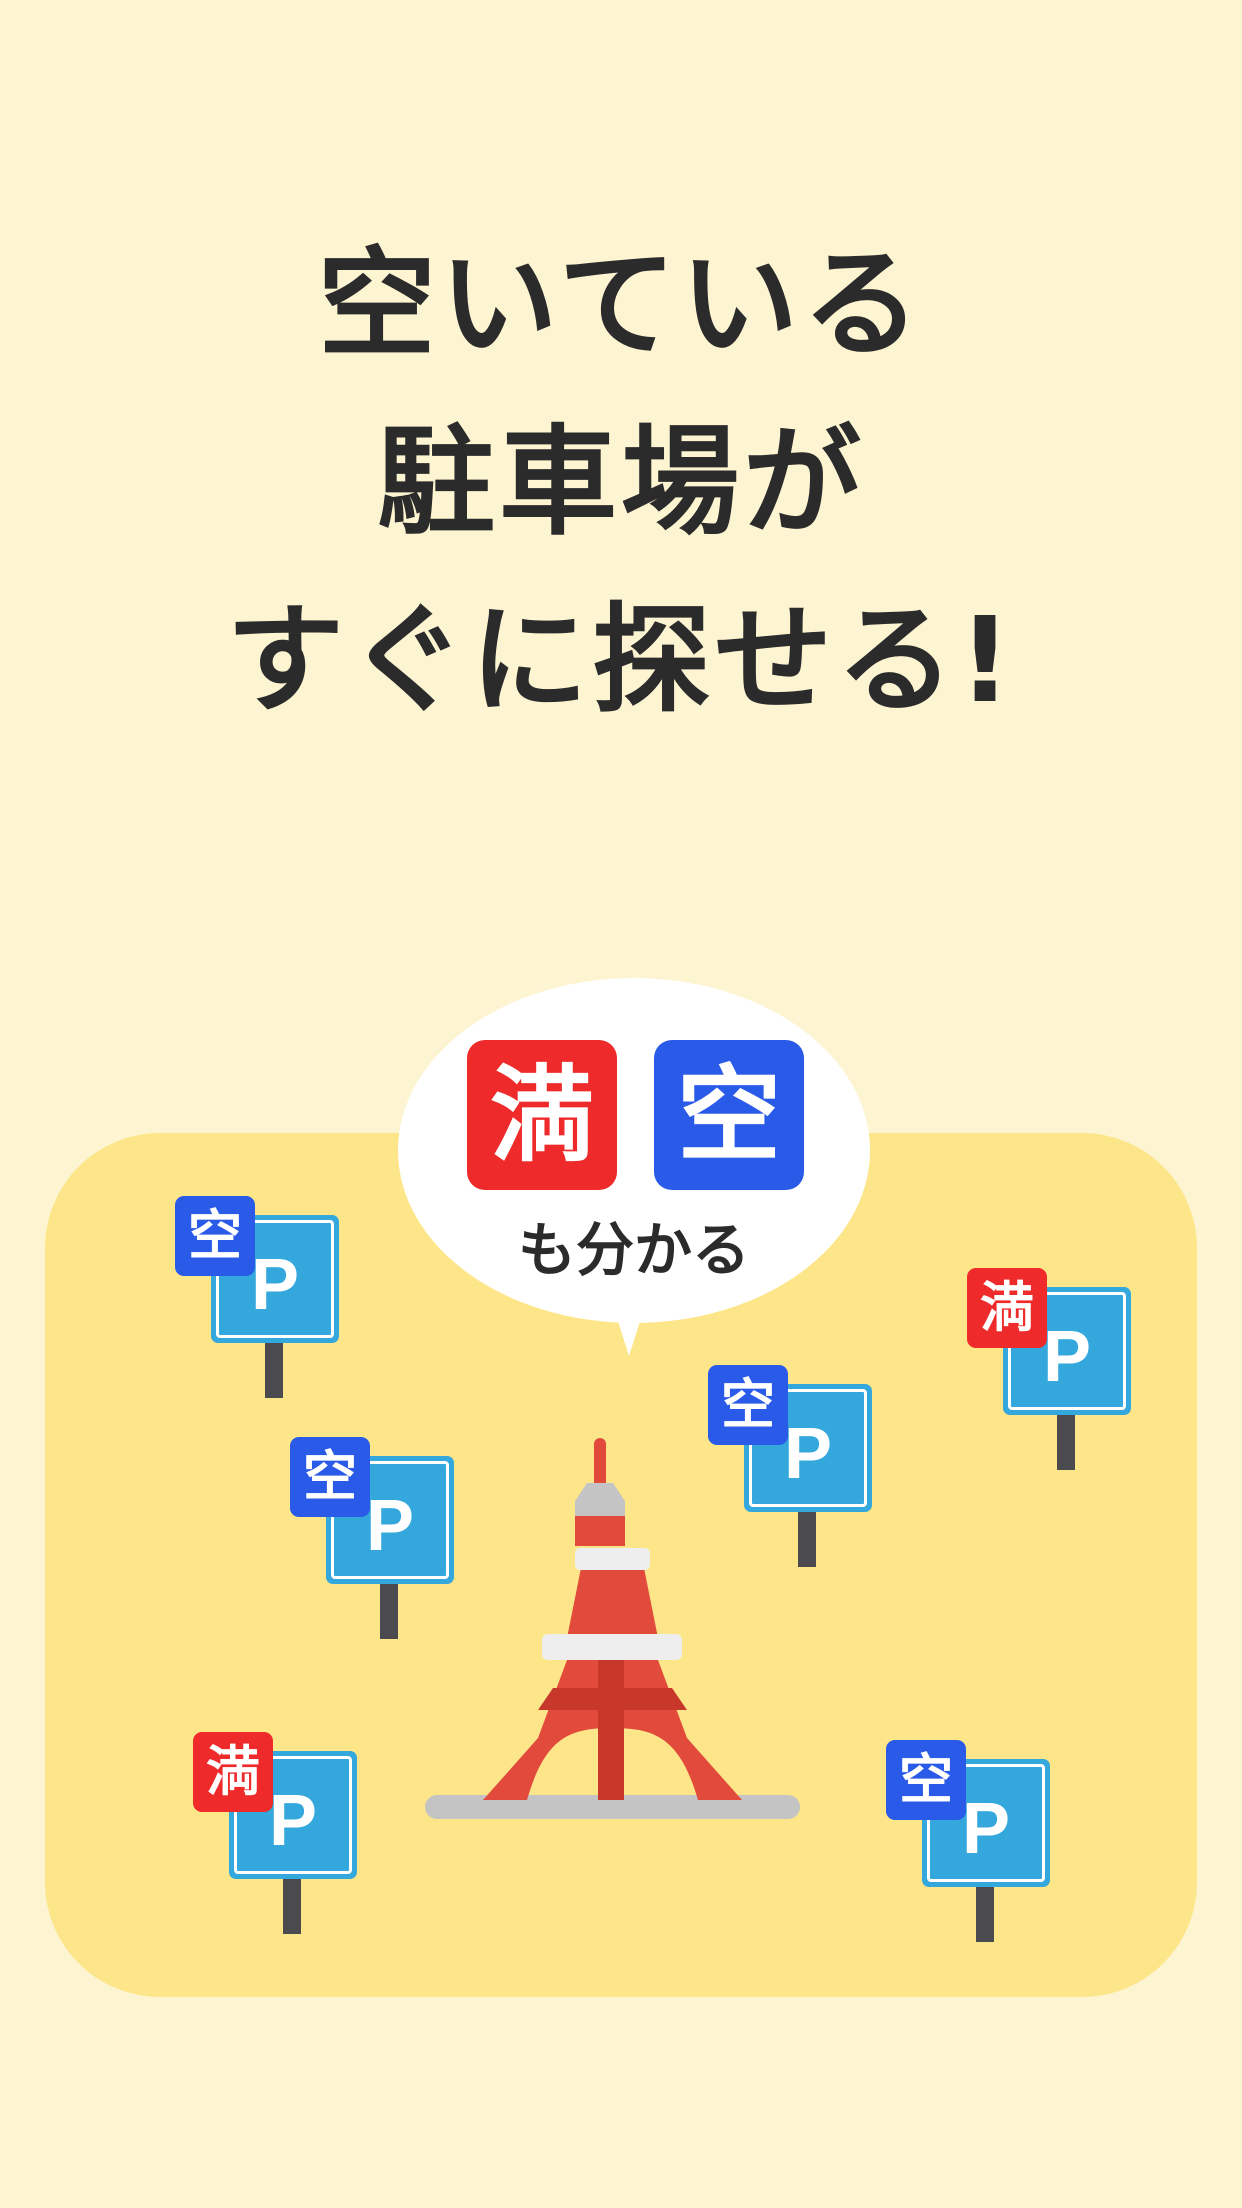  I want to click on speech-bubble-tail, so click(629, 1337).